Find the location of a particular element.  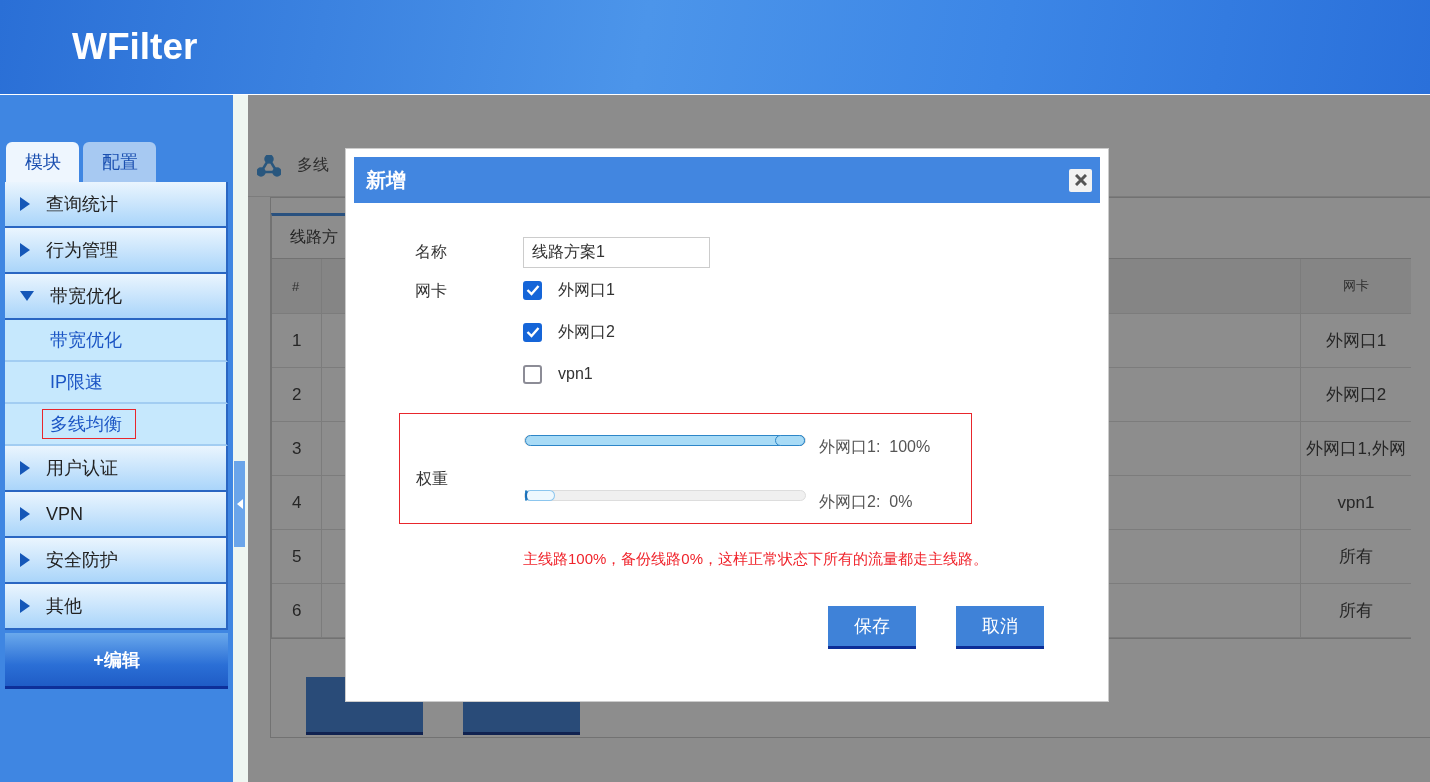

field-label: 名称 is located at coordinates (431, 252).